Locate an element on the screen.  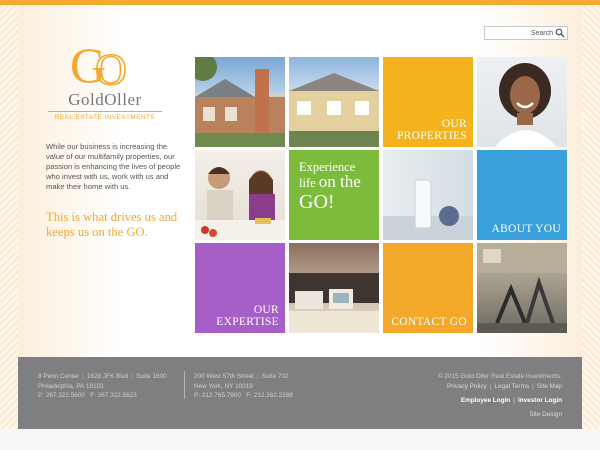
philadelphia-suite: Suite 1600 is located at coordinates (151, 376).